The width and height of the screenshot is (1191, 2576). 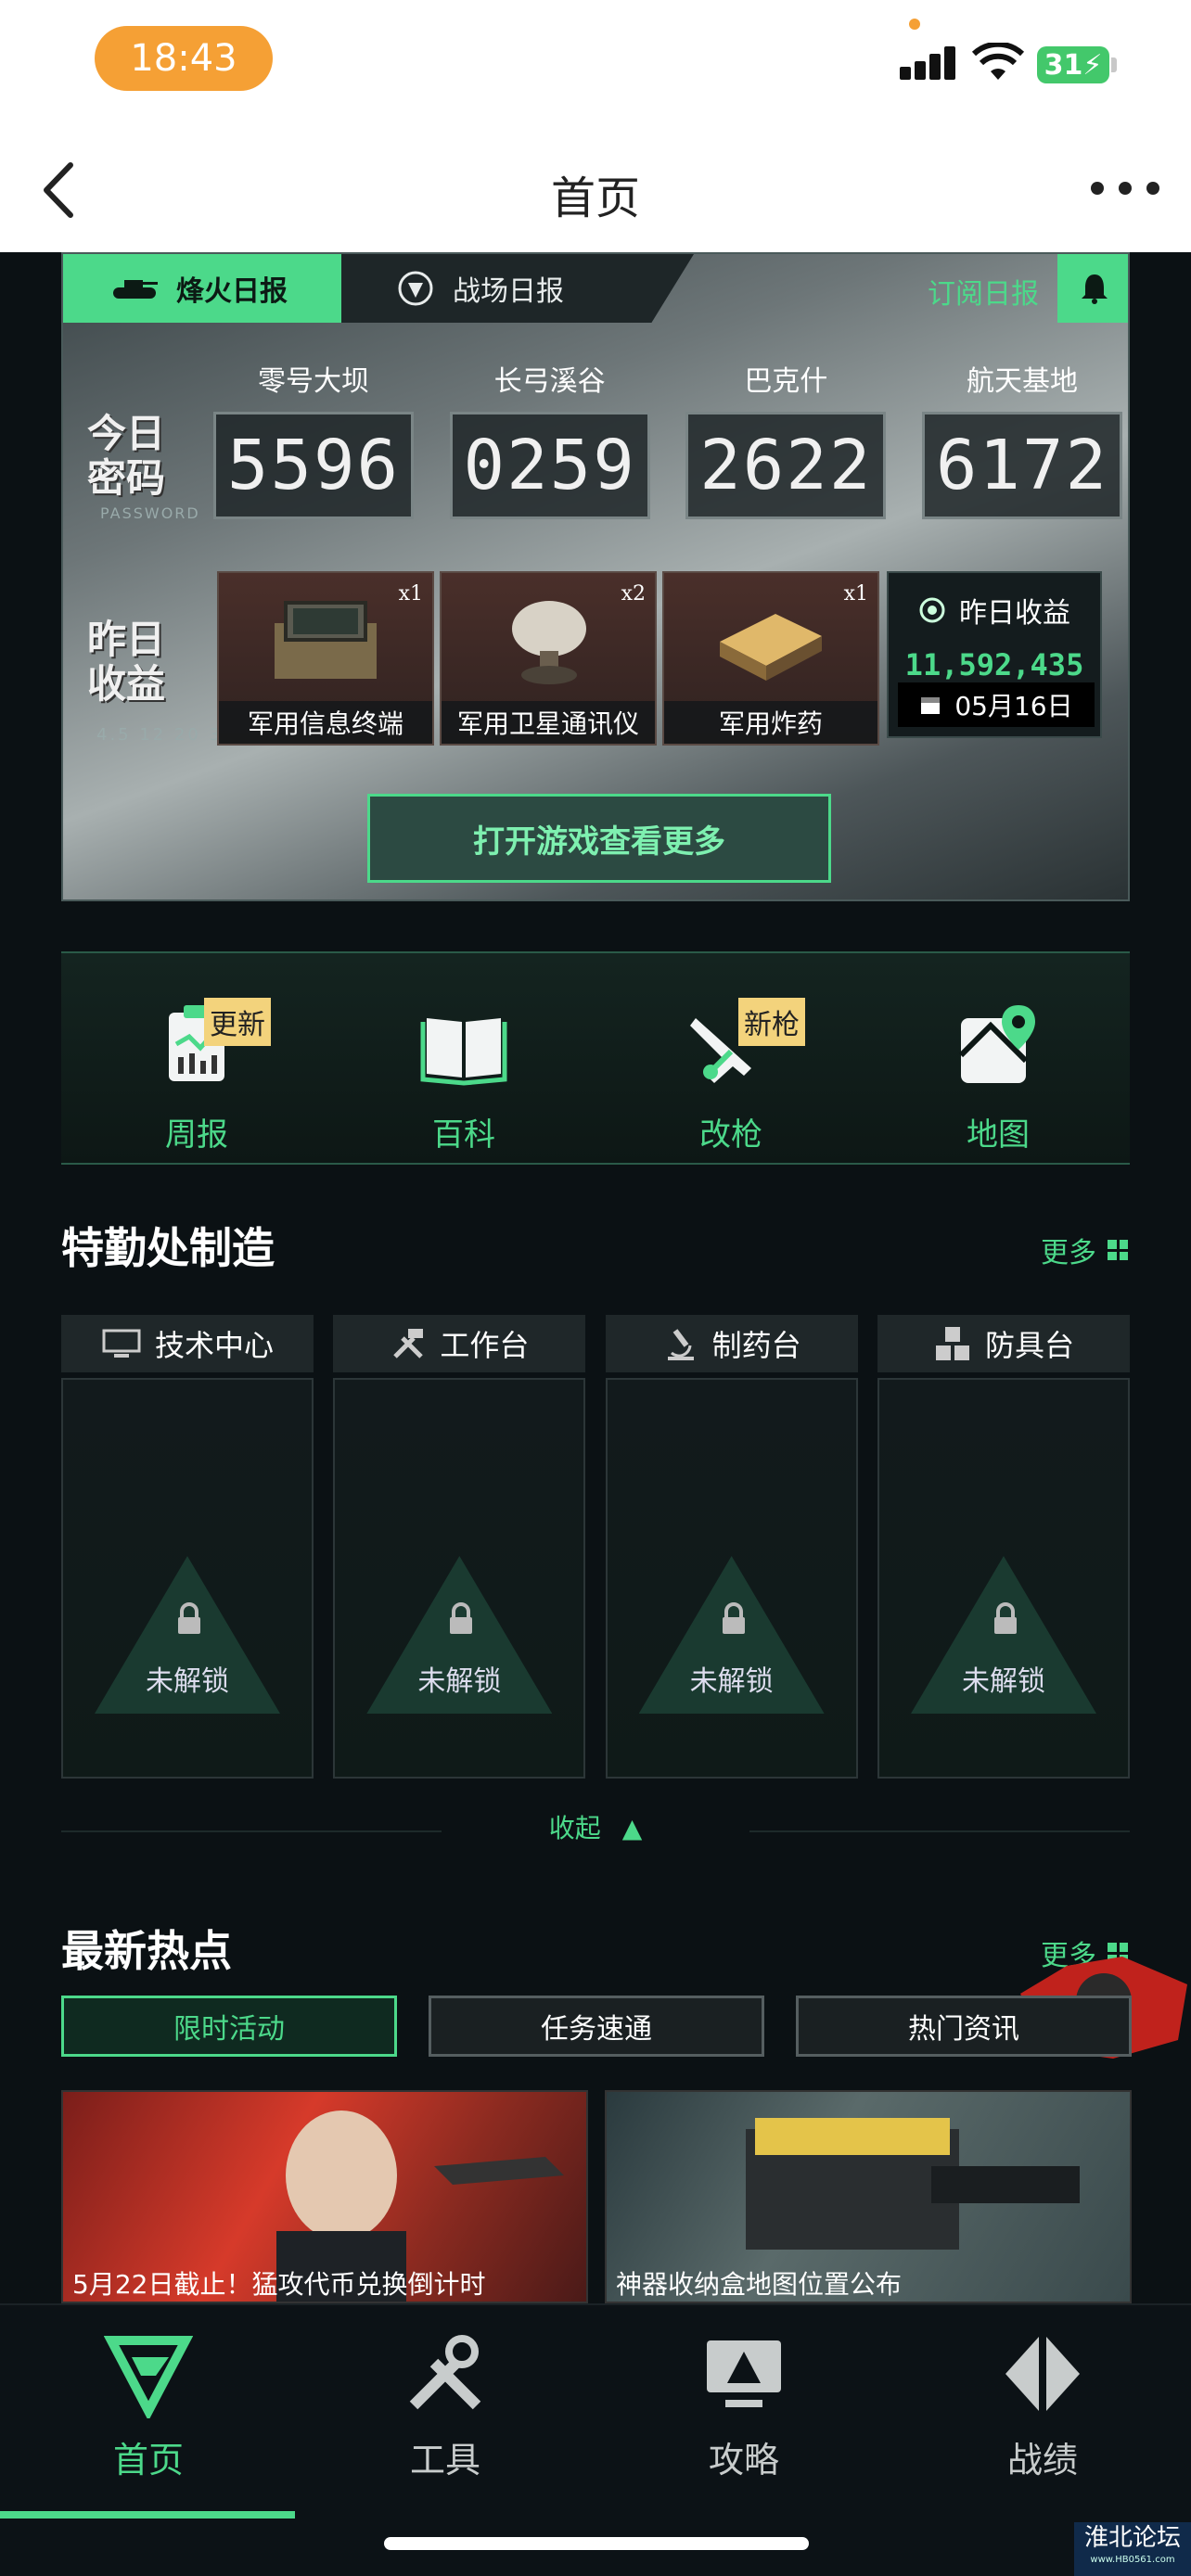 What do you see at coordinates (995, 655) in the screenshot?
I see `yesterday-income-box: 昨日收益 11,592,435 05月16日` at bounding box center [995, 655].